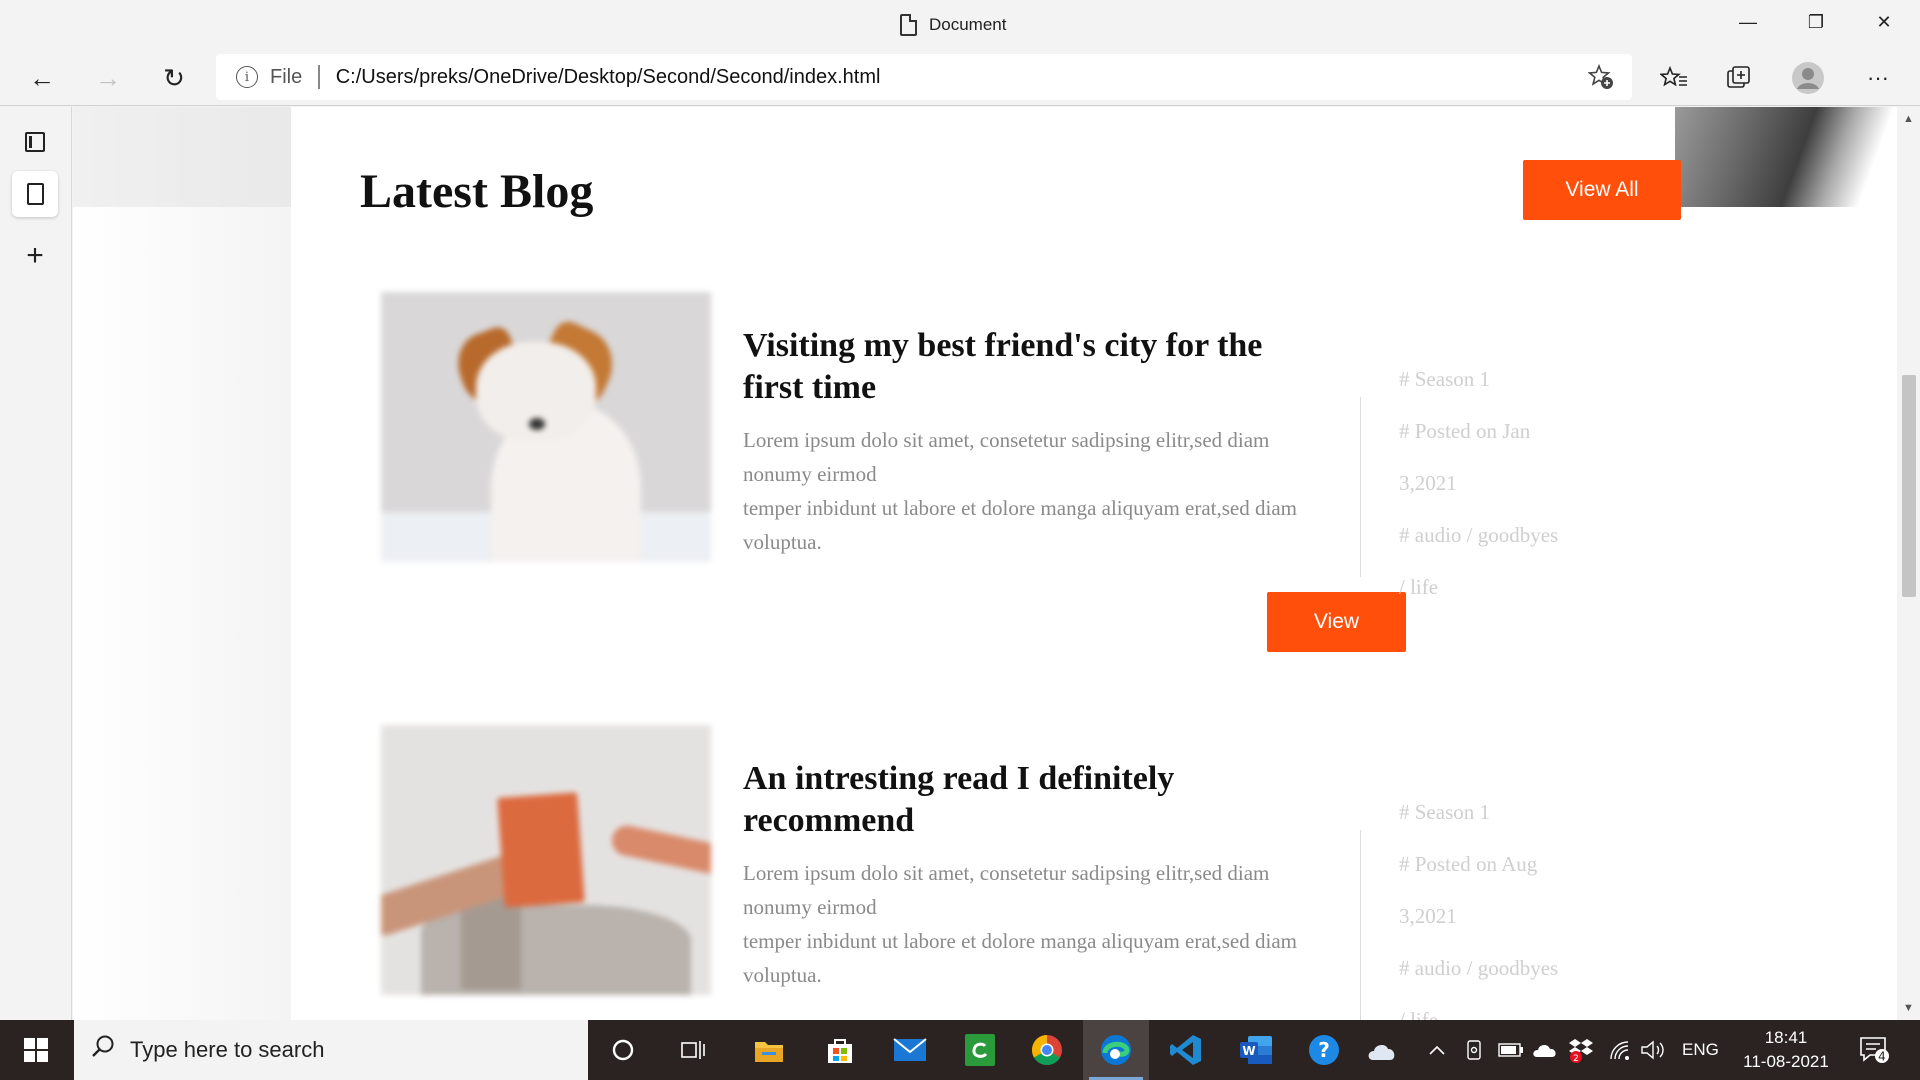 The image size is (1920, 1080). Describe the element at coordinates (1786, 1061) in the screenshot. I see `clock-date: 11-08-2021` at that location.